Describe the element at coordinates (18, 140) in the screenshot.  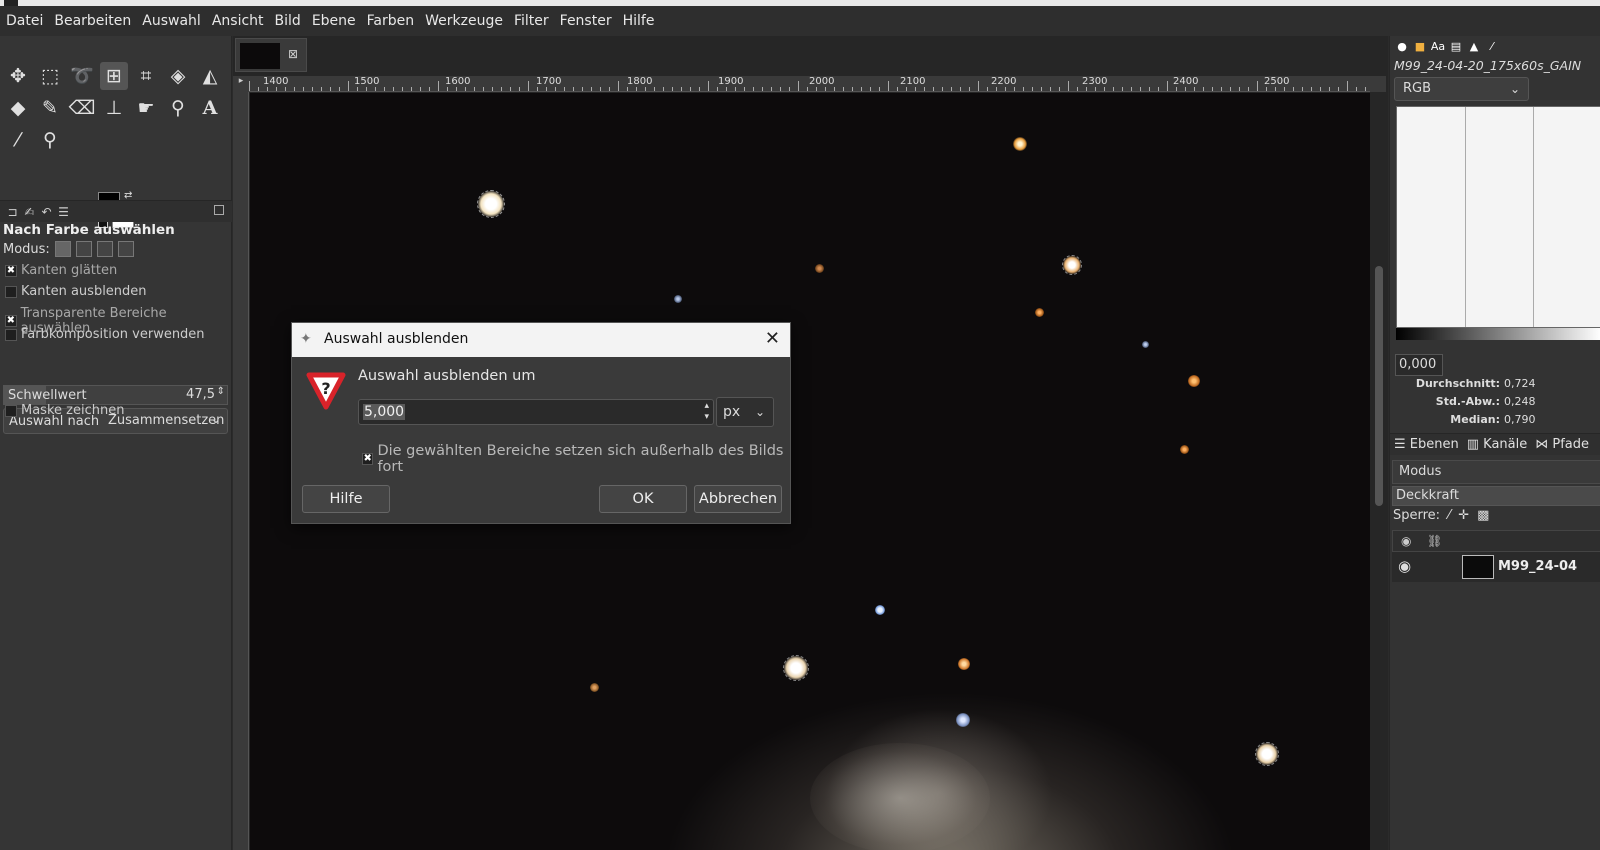
I see `color-picker-tool-icon: ⁄` at that location.